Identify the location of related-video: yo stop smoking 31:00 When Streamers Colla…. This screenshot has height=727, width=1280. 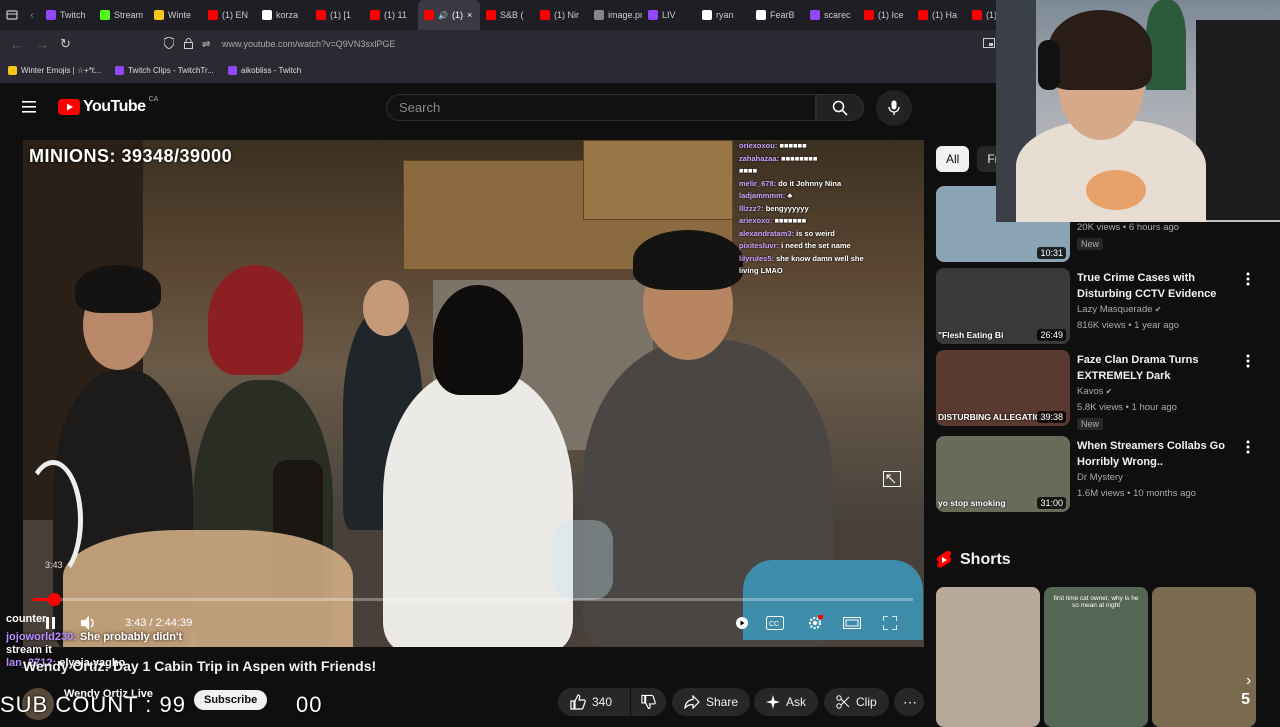
(1101, 476).